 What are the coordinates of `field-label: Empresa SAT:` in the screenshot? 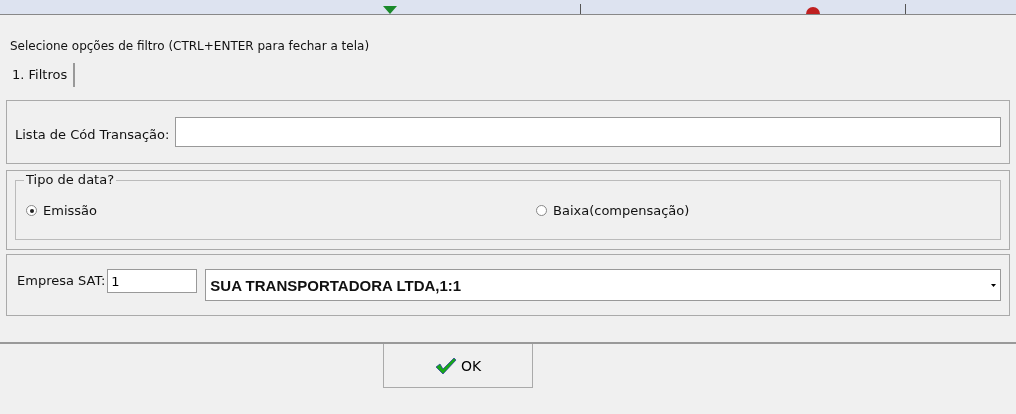 It's located at (61, 280).